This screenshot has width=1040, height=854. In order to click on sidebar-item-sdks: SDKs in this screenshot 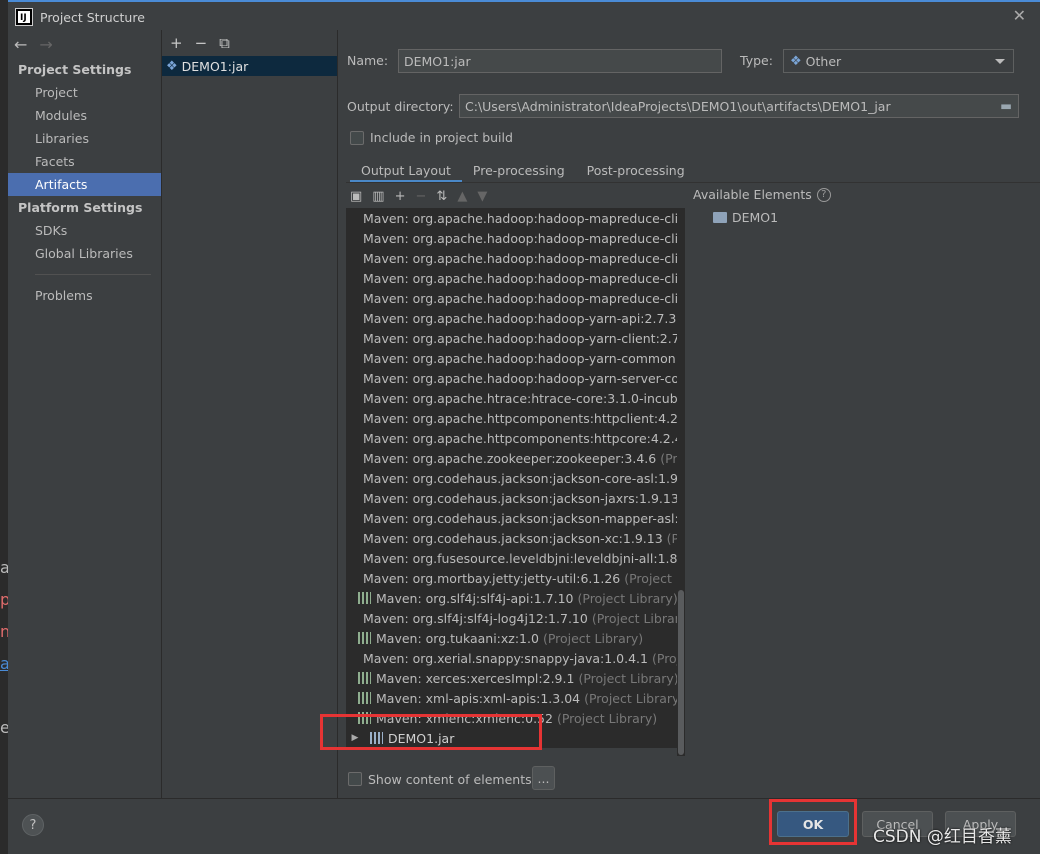, I will do `click(84, 230)`.